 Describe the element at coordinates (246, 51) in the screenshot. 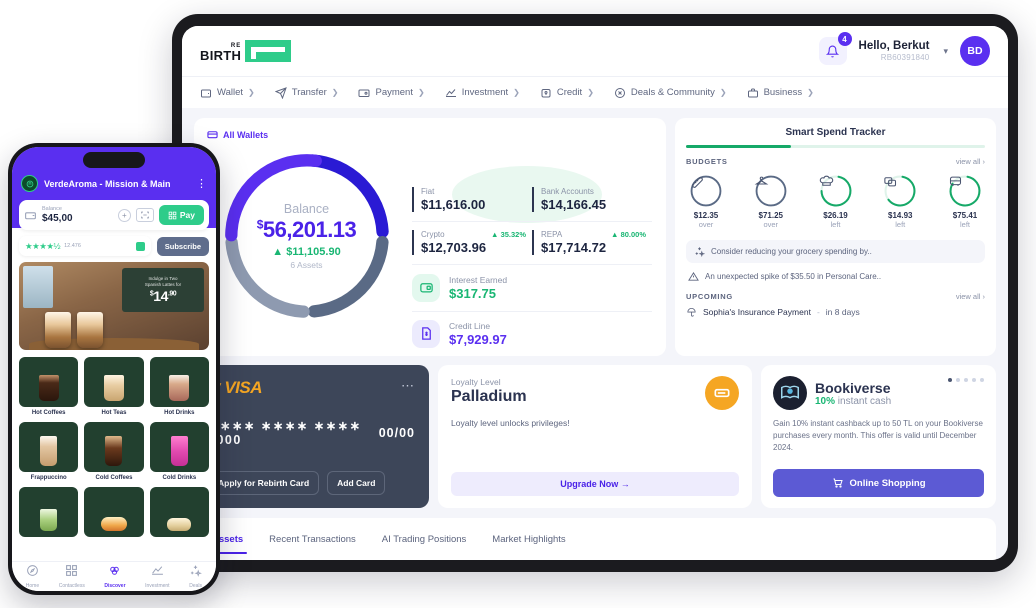

I see `rebirth-logo: RE BIRTH` at that location.